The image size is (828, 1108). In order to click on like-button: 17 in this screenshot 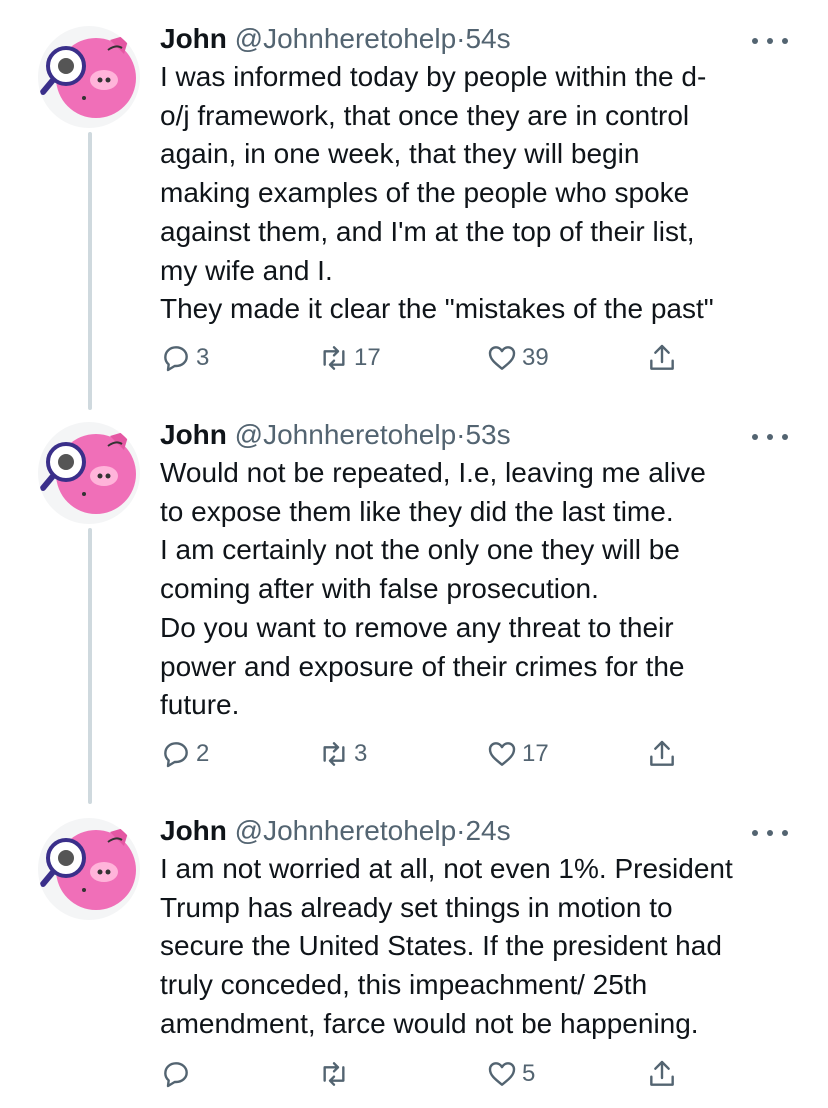, I will do `click(517, 754)`.